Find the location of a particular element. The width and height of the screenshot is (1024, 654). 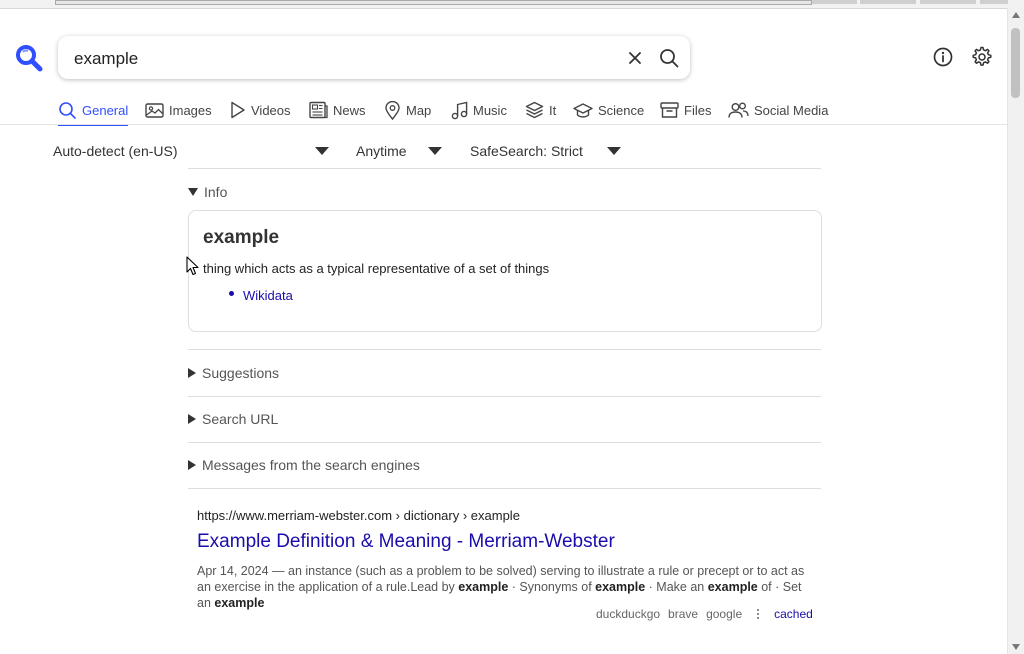

time-range-select-value: Anytime is located at coordinates (381, 151).